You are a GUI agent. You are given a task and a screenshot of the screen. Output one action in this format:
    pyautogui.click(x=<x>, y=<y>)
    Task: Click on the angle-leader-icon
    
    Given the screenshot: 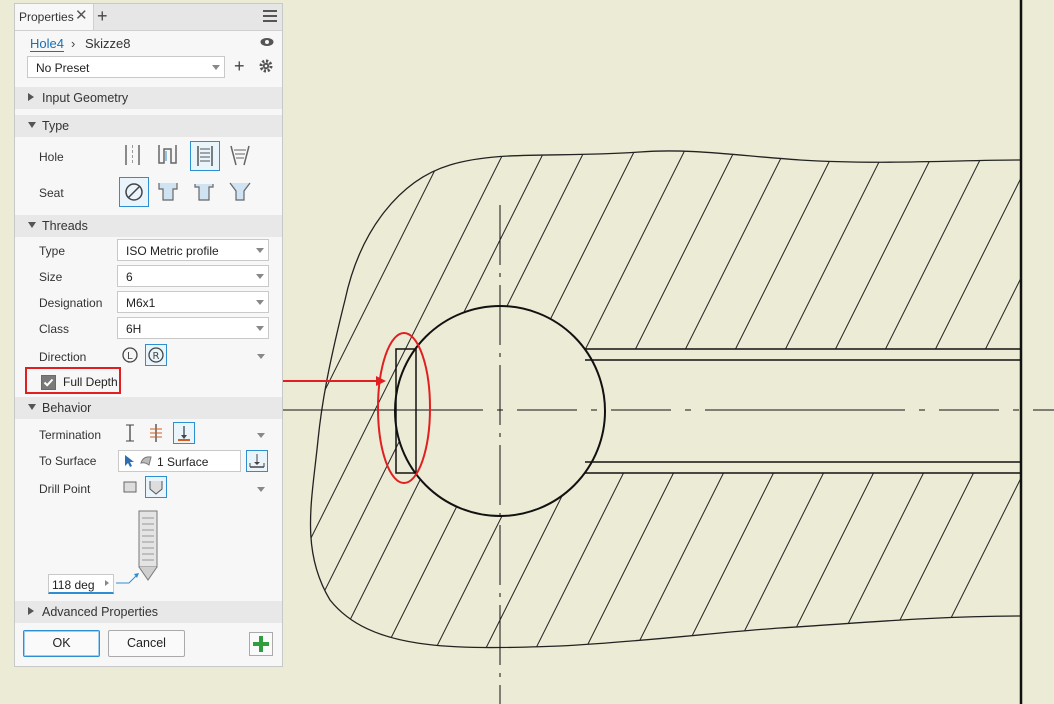 What is the action you would take?
    pyautogui.click(x=127, y=578)
    